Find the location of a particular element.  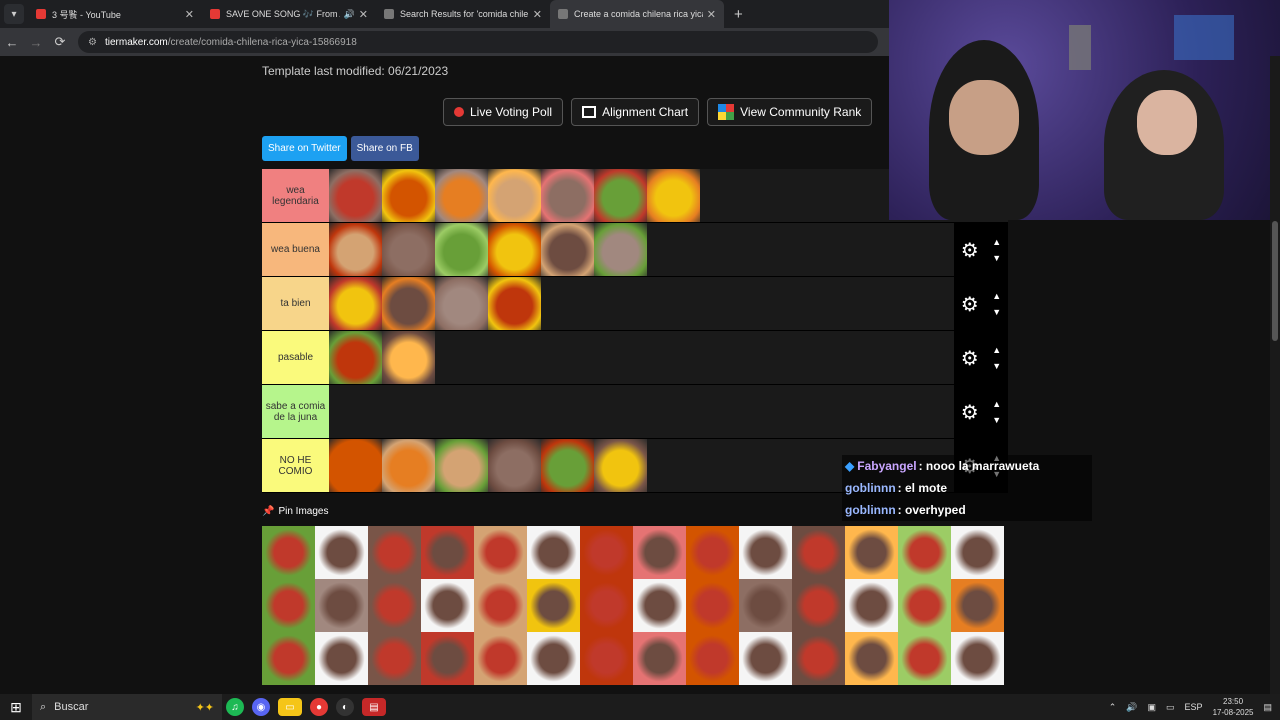

alignment-chart-button: Alignment Chart is located at coordinates (635, 112).